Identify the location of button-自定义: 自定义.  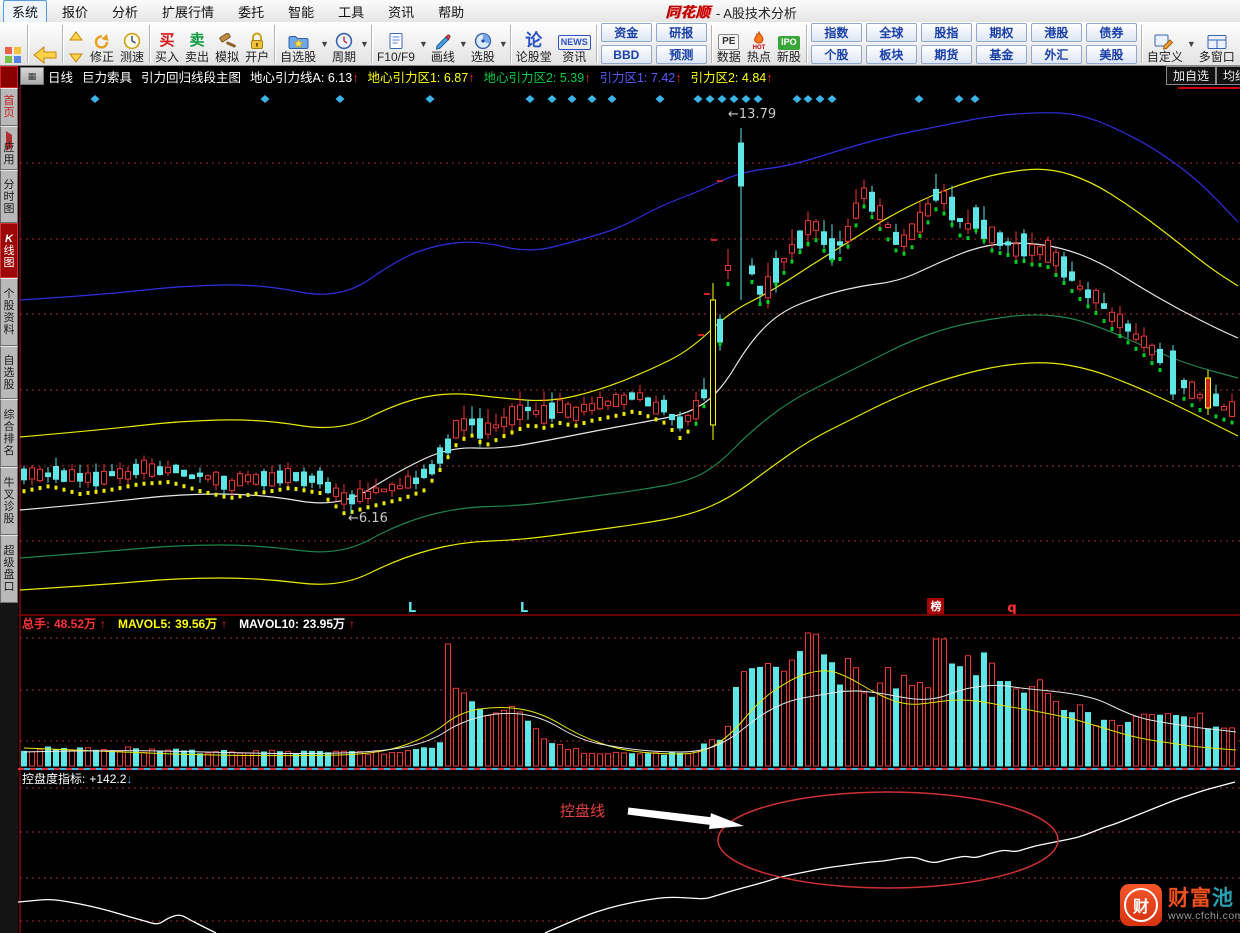
(1165, 44).